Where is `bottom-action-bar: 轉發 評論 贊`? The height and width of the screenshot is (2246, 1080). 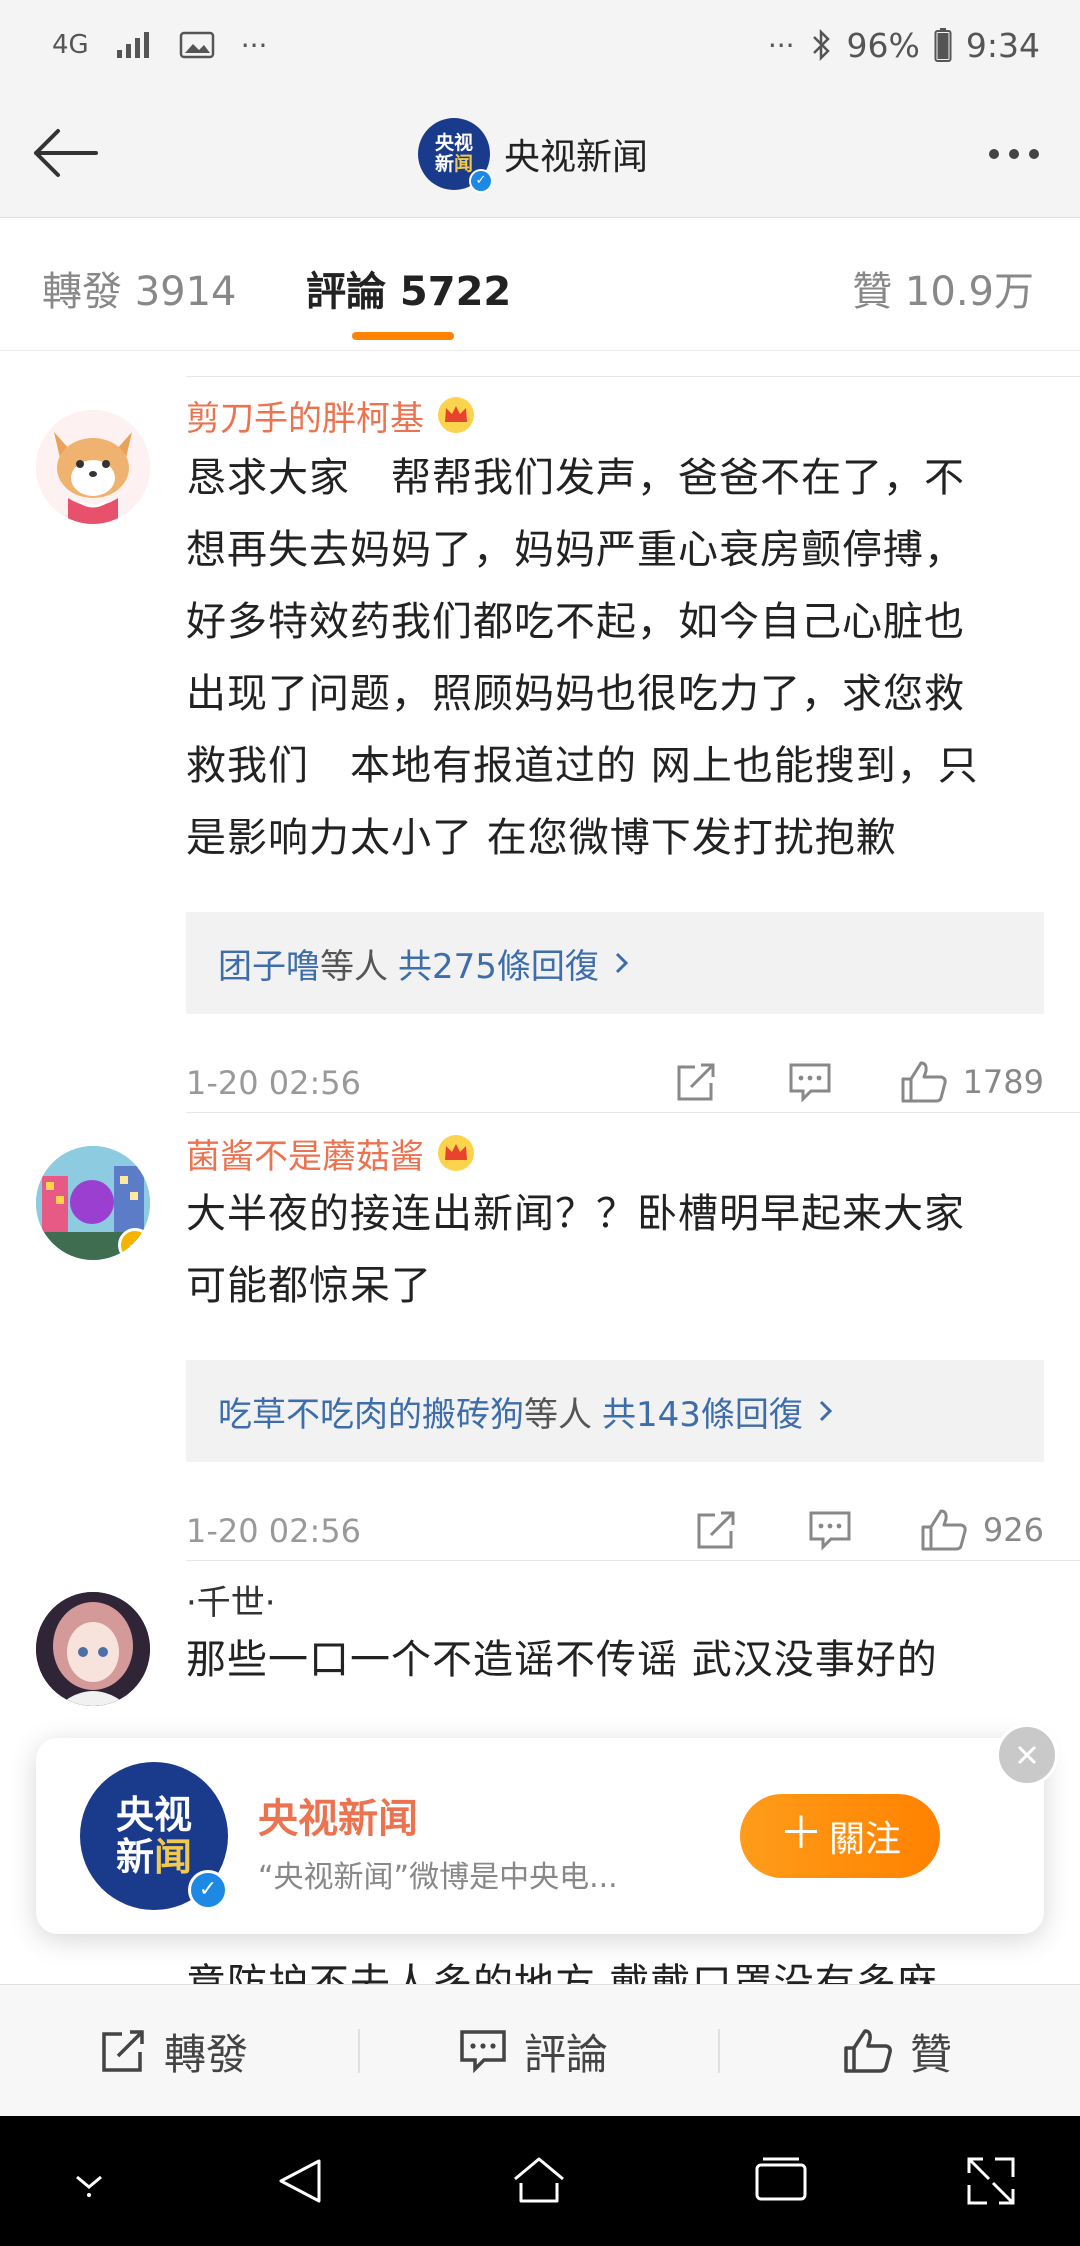 bottom-action-bar: 轉發 評論 贊 is located at coordinates (540, 2050).